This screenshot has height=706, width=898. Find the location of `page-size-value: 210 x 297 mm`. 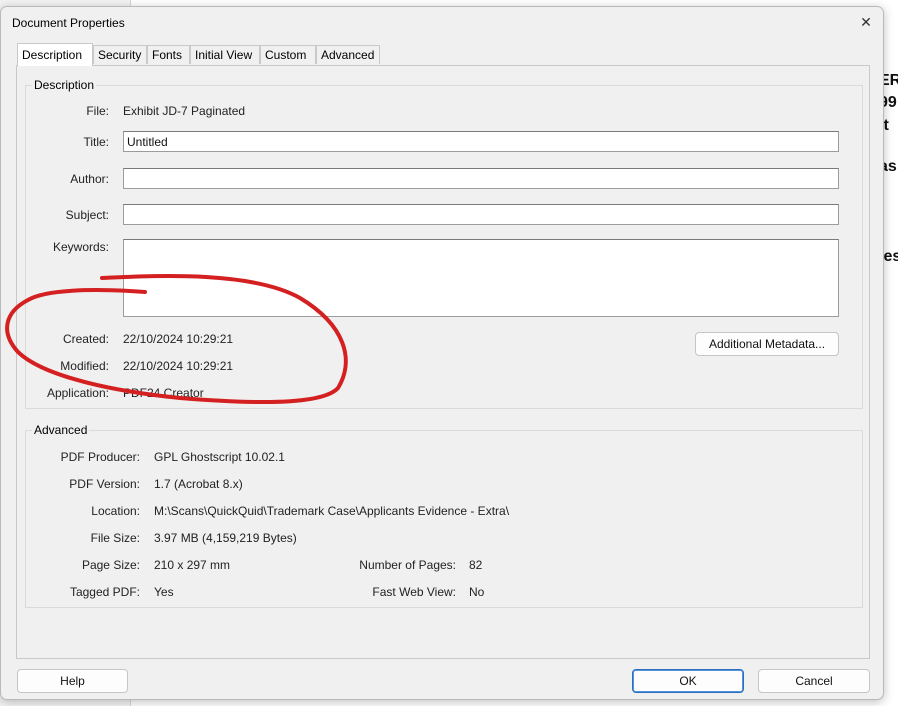

page-size-value: 210 x 297 mm is located at coordinates (192, 565).